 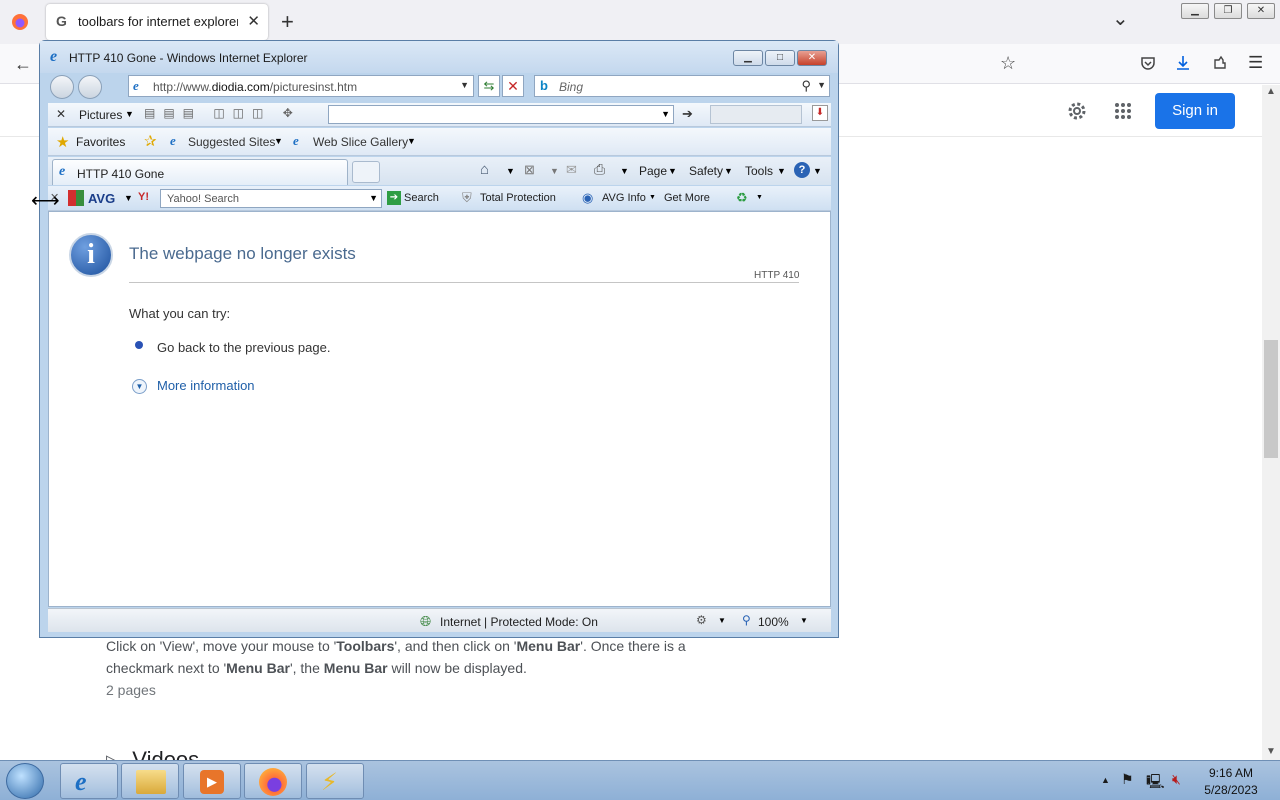 I want to click on zone-dropdown-icon: ▼, so click(x=722, y=620).